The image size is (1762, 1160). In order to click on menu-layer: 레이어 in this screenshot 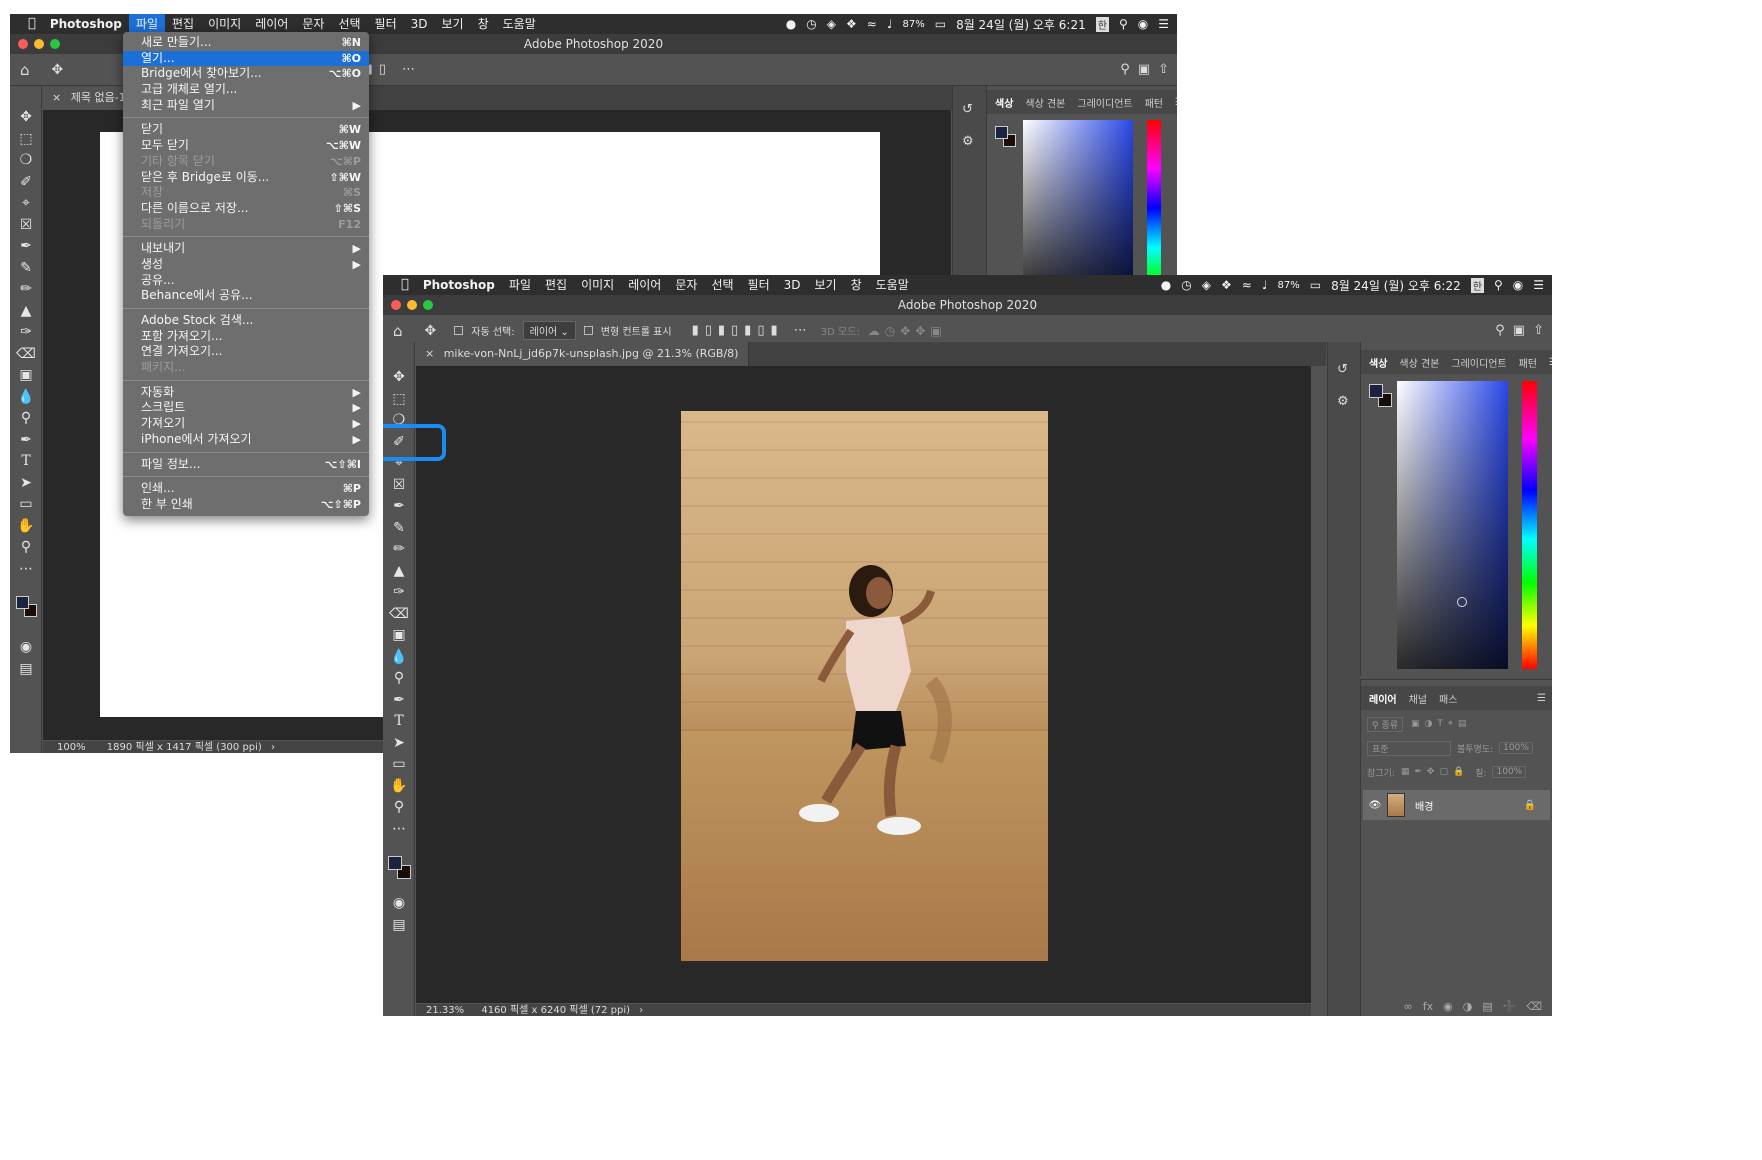, I will do `click(644, 285)`.